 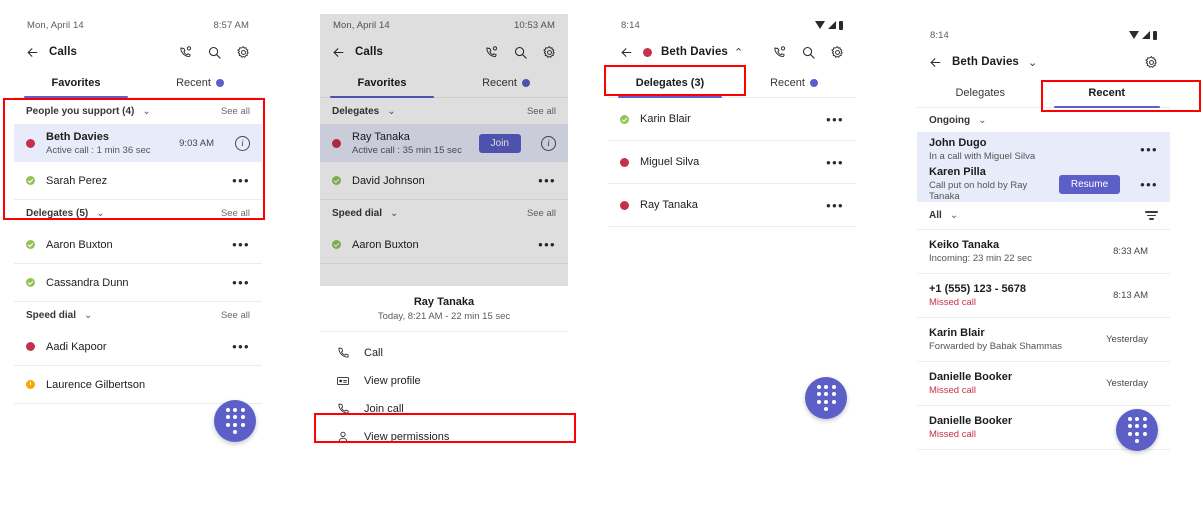 What do you see at coordinates (977, 289) in the screenshot?
I see `call-name: +1 (555) 123 - 5678` at bounding box center [977, 289].